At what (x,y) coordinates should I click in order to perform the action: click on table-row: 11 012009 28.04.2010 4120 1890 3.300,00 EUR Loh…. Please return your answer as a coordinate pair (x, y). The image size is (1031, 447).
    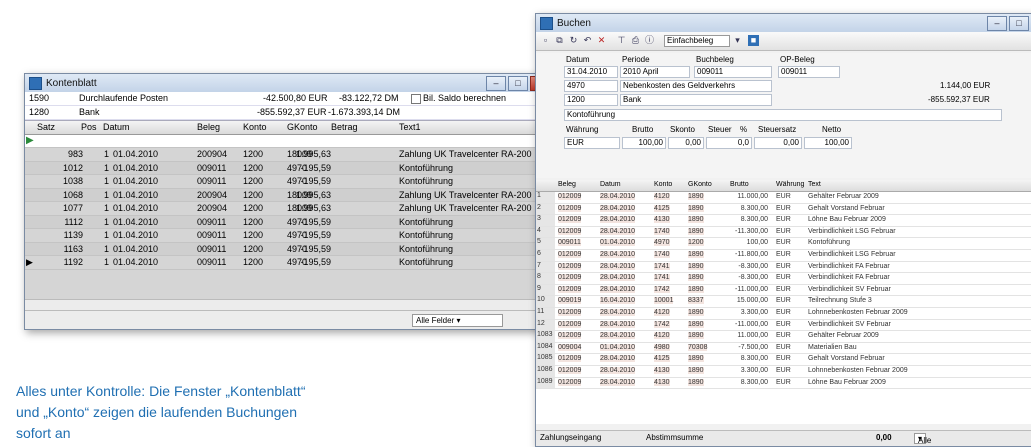
    Looking at the image, I should click on (783, 313).